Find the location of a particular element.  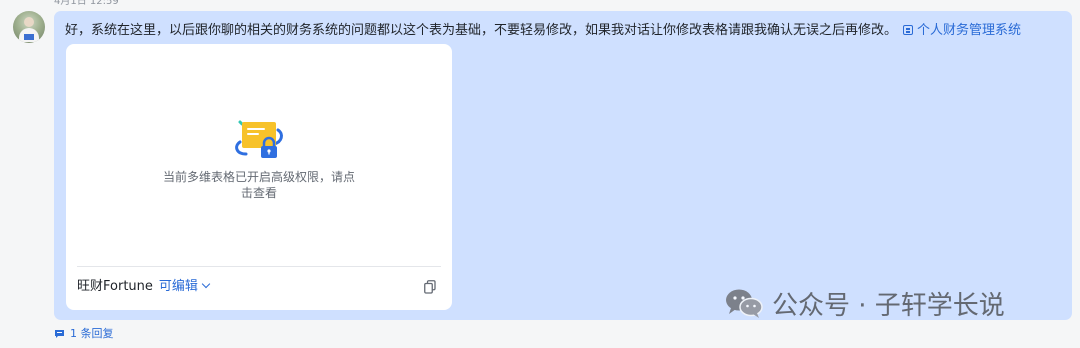

bitable-link-label: 个人财务管理系统 is located at coordinates (969, 30).